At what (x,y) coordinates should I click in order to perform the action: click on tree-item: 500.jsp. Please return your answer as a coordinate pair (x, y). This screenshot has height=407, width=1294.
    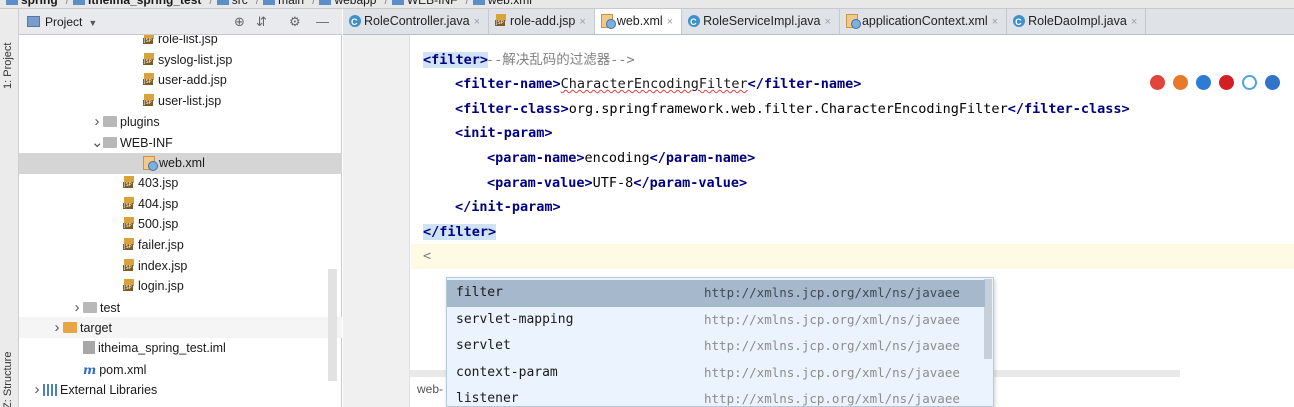
    Looking at the image, I should click on (180, 224).